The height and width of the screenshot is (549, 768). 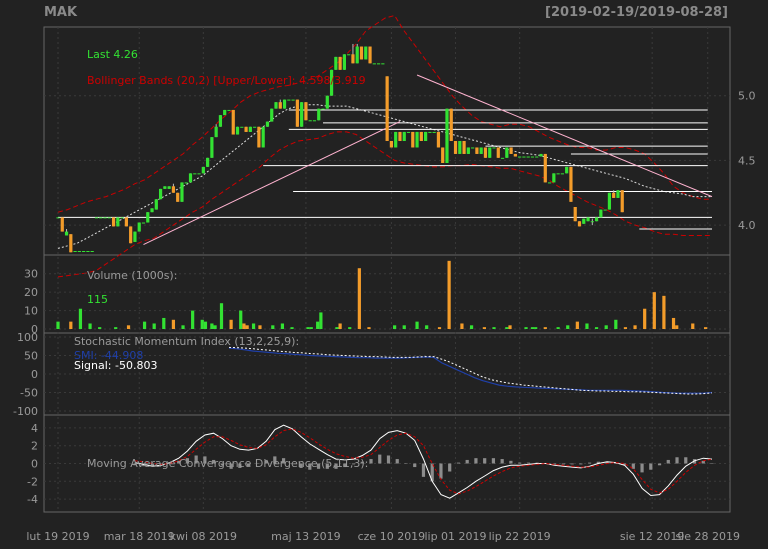 I want to click on panel-frame-volume, so click(x=387, y=294).